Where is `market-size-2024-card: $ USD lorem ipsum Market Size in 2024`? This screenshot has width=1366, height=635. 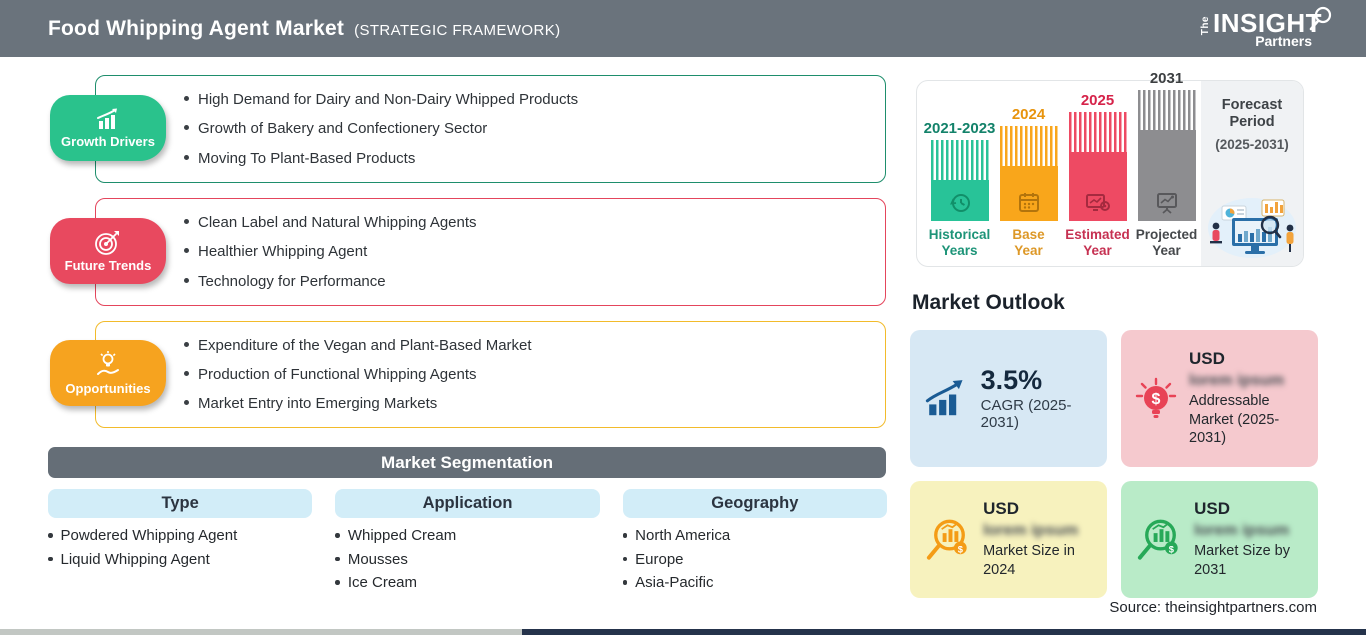
market-size-2024-card: $ USD lorem ipsum Market Size in 2024 is located at coordinates (1008, 539).